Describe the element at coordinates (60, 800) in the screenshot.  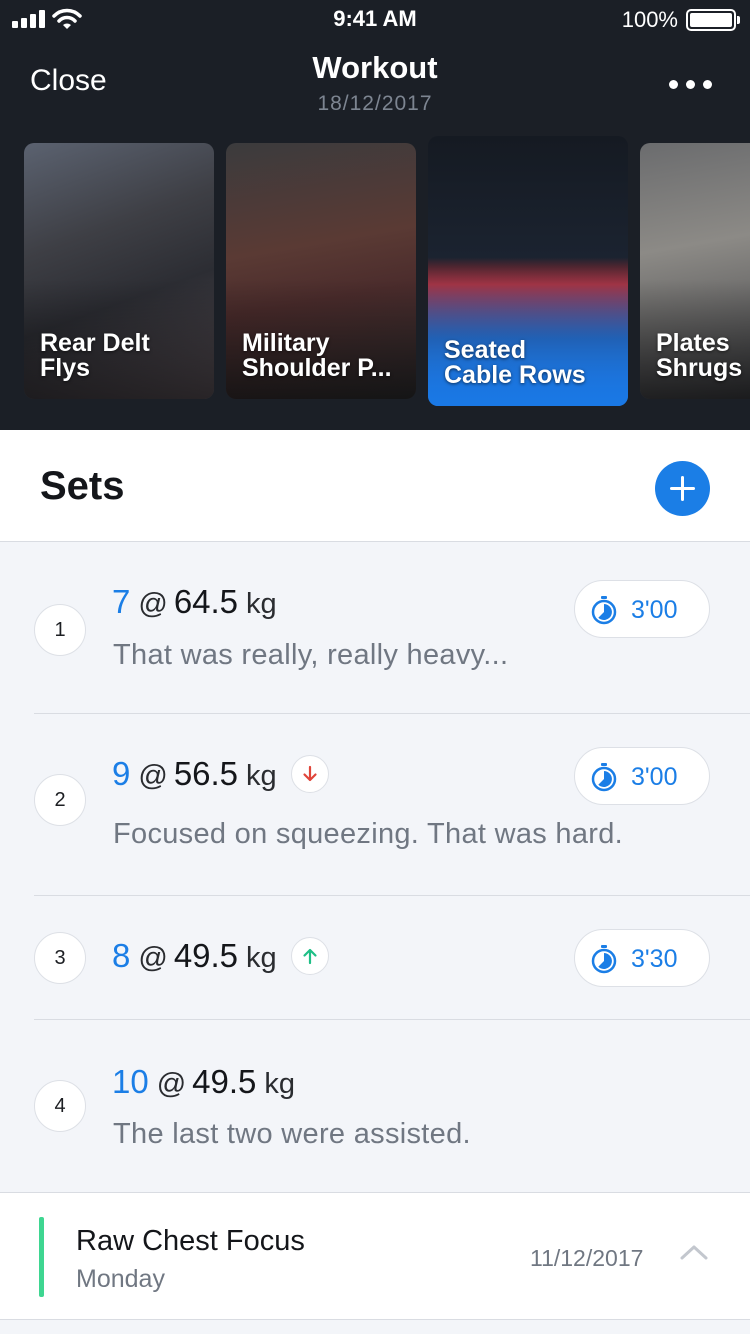
I see `set-number: 2` at that location.